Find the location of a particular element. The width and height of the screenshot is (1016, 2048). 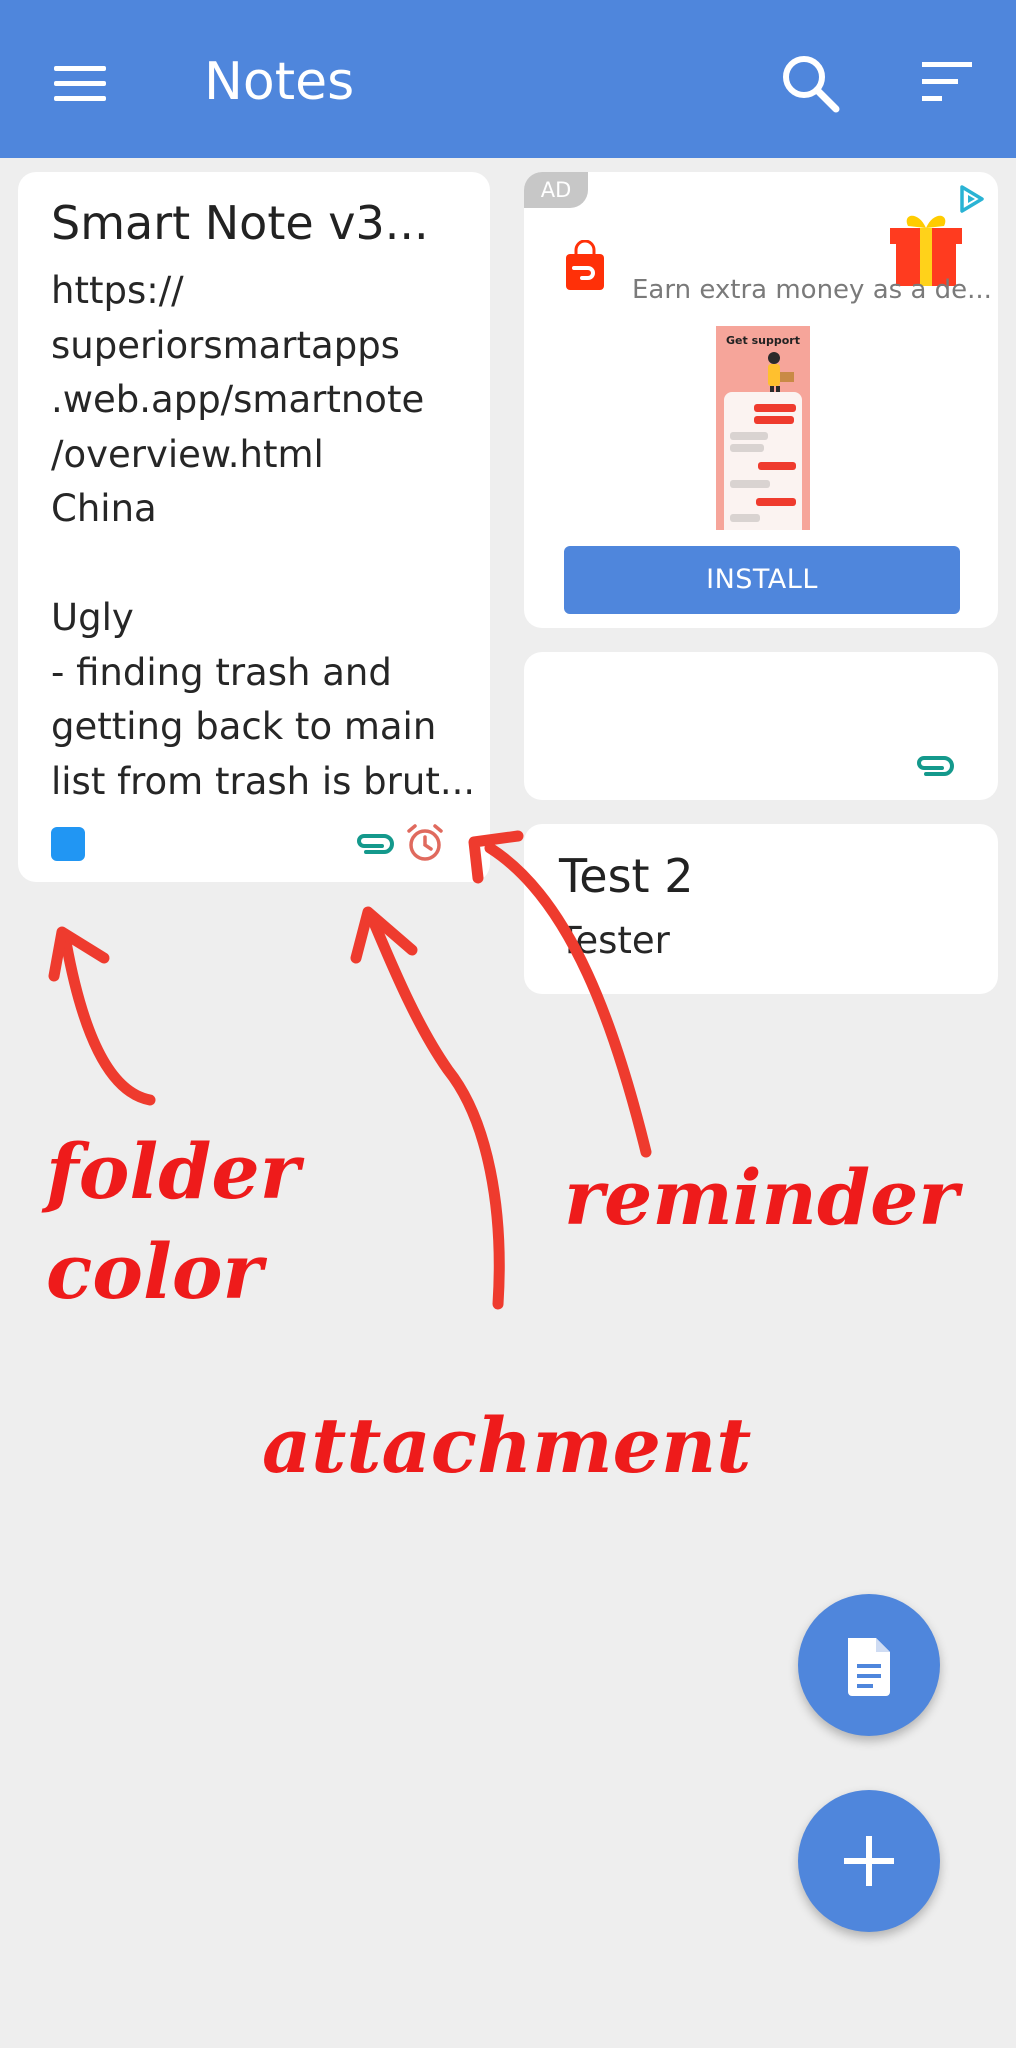

app-bar: Notes is located at coordinates (508, 79).